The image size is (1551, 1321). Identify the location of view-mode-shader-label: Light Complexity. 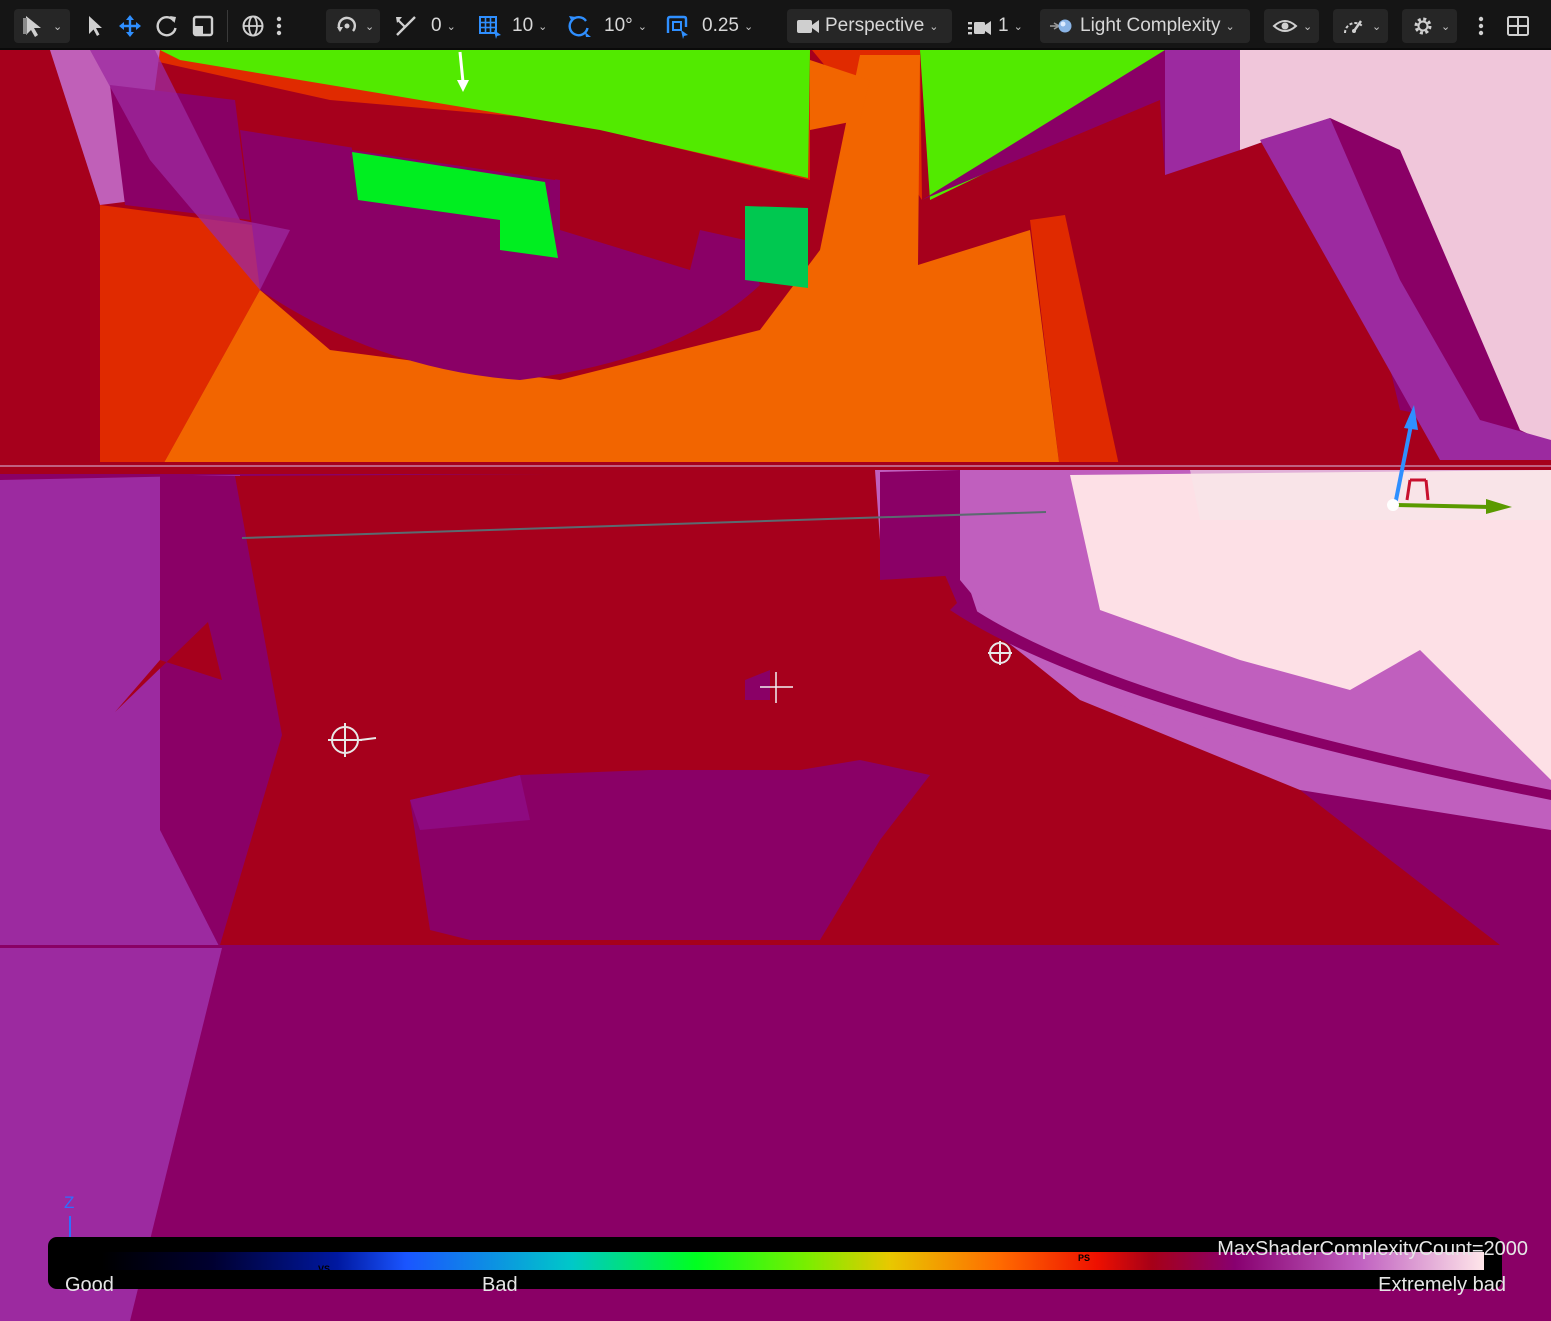
(1150, 25).